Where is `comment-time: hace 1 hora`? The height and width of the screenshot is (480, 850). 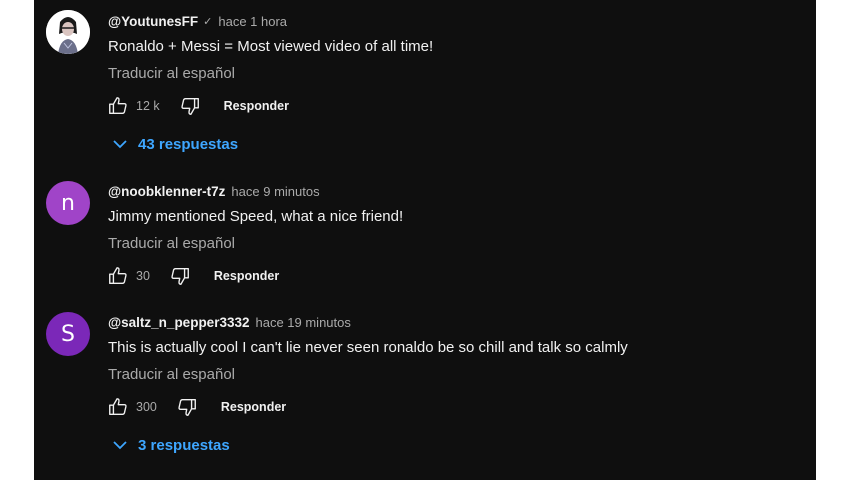
comment-time: hace 1 hora is located at coordinates (252, 21).